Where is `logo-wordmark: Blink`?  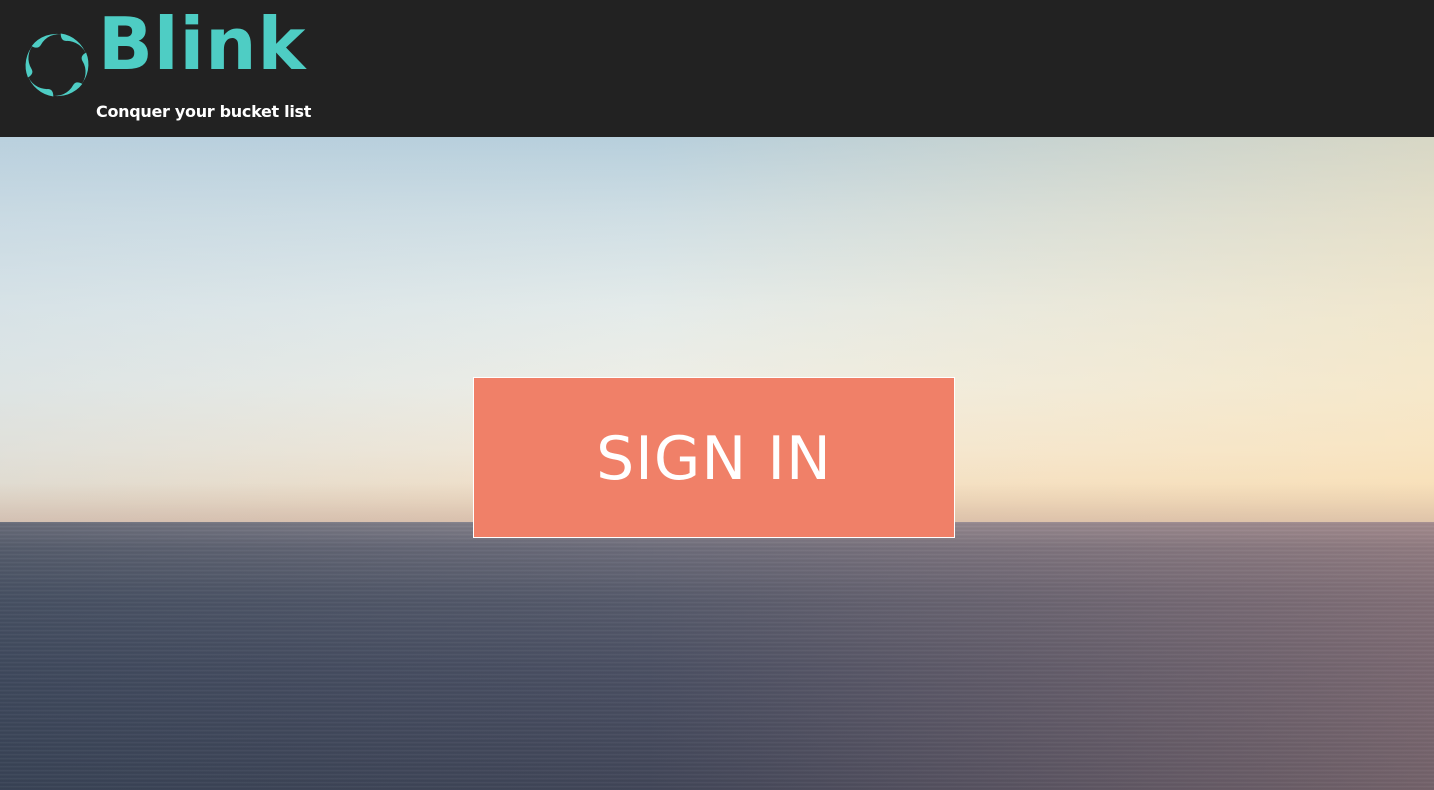
logo-wordmark: Blink is located at coordinates (202, 44).